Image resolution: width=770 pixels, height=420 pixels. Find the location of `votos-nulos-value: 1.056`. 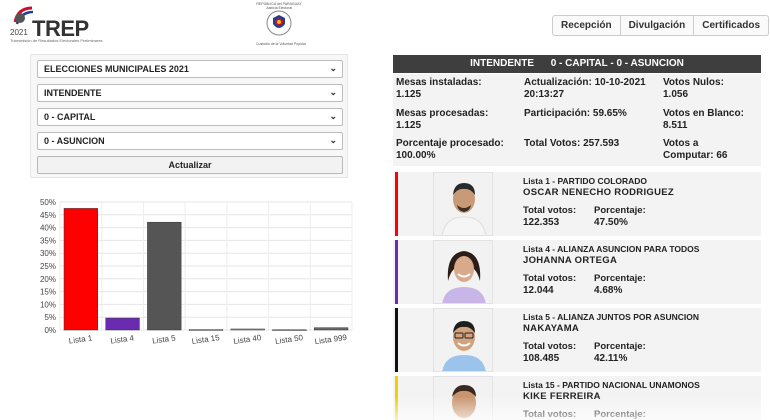

votos-nulos-value: 1.056 is located at coordinates (676, 94).